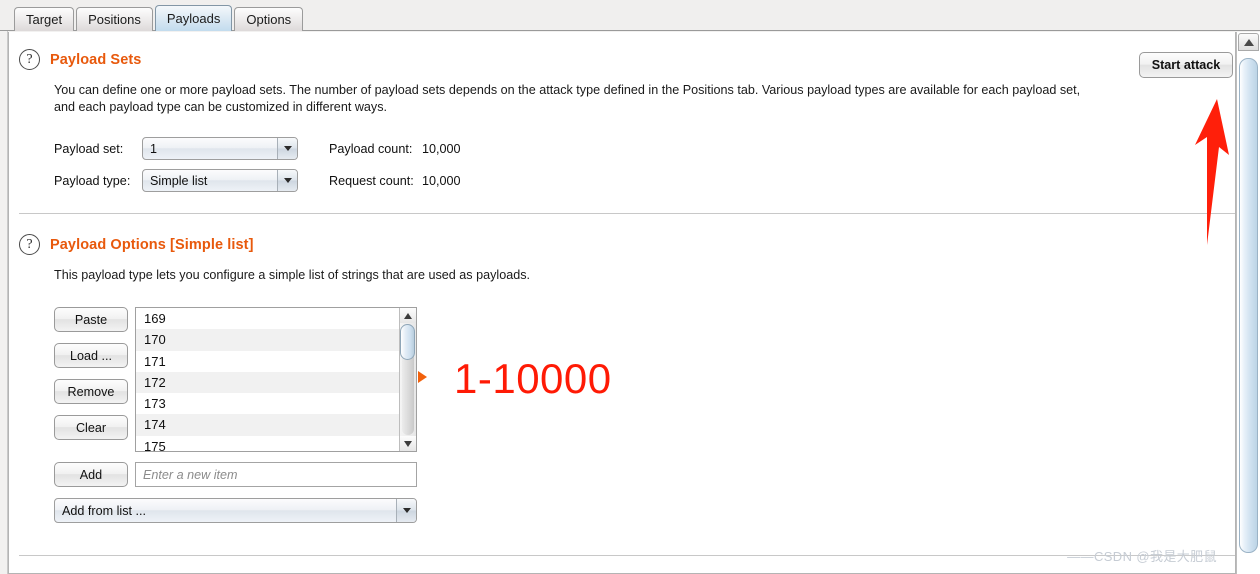 The image size is (1260, 574). What do you see at coordinates (441, 181) in the screenshot?
I see `request-count-value: 10,000` at bounding box center [441, 181].